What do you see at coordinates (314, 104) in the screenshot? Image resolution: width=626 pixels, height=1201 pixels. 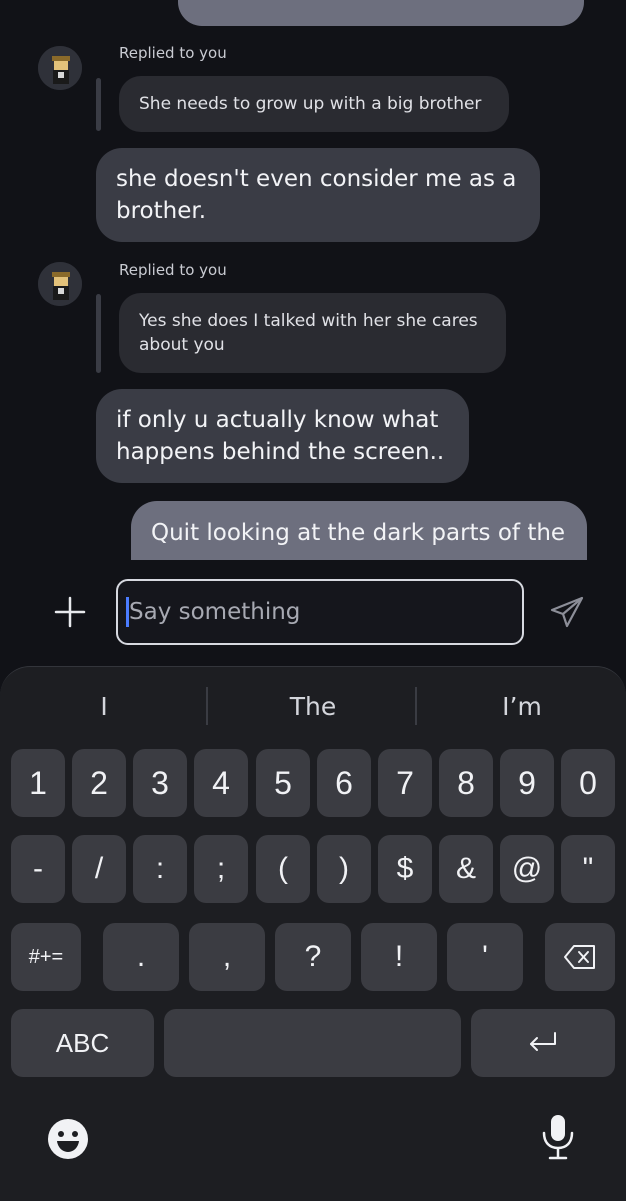 I see `quoted-message: She needs to grow up with a big brother` at bounding box center [314, 104].